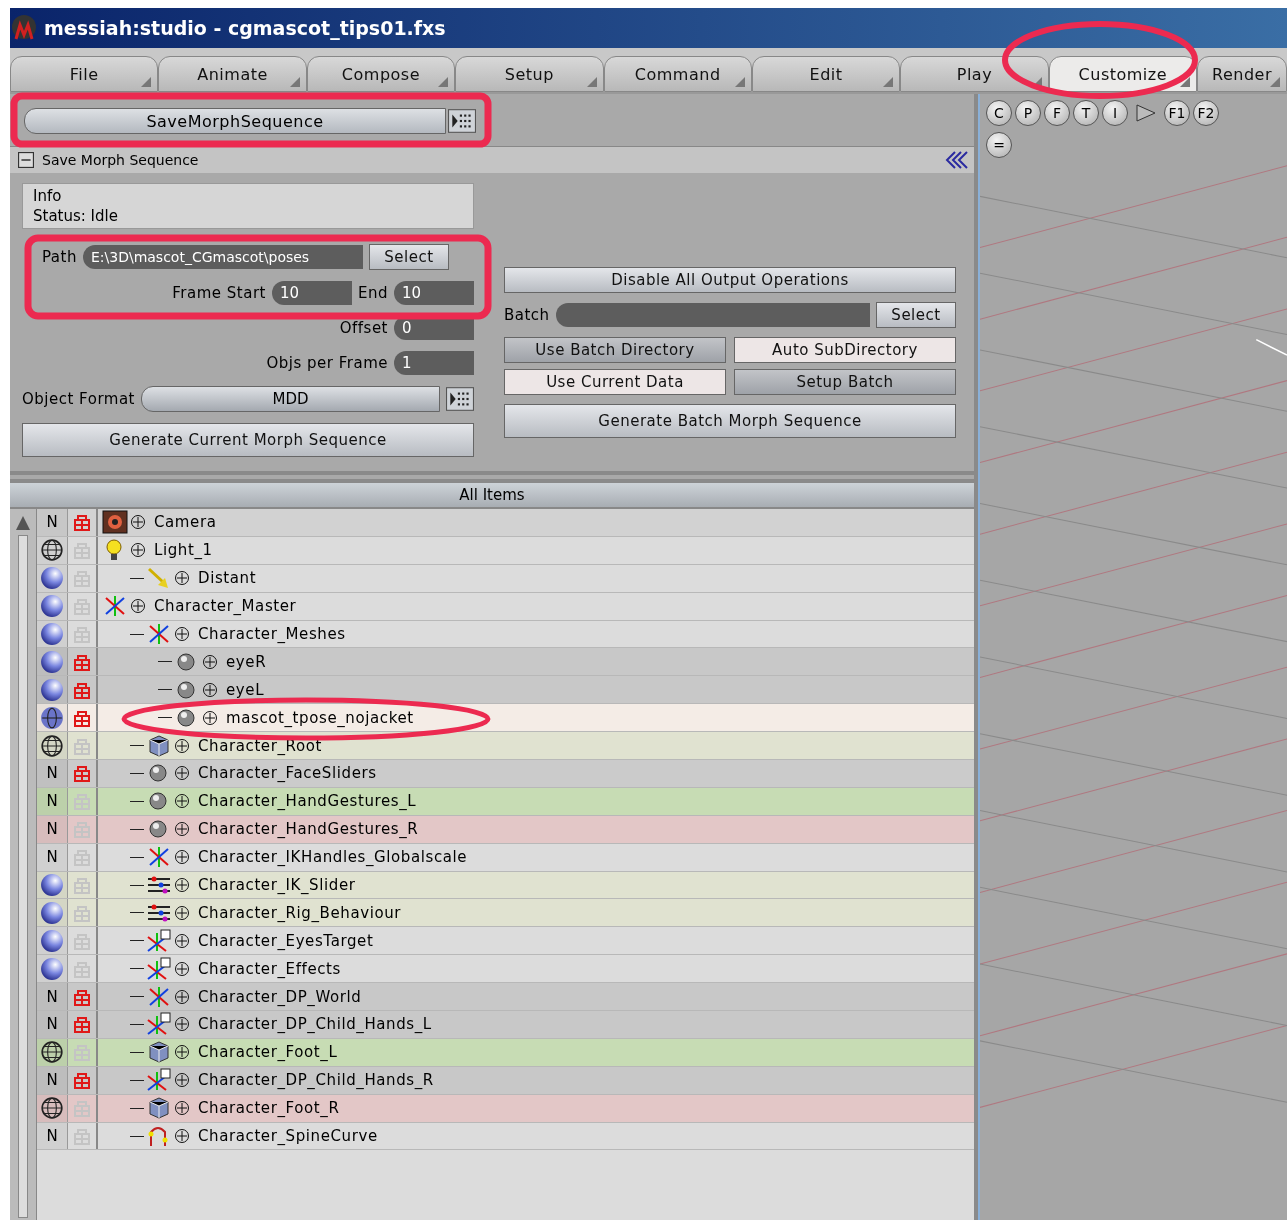  I want to click on generate-button: Generate Batch Morph Sequence, so click(730, 421).